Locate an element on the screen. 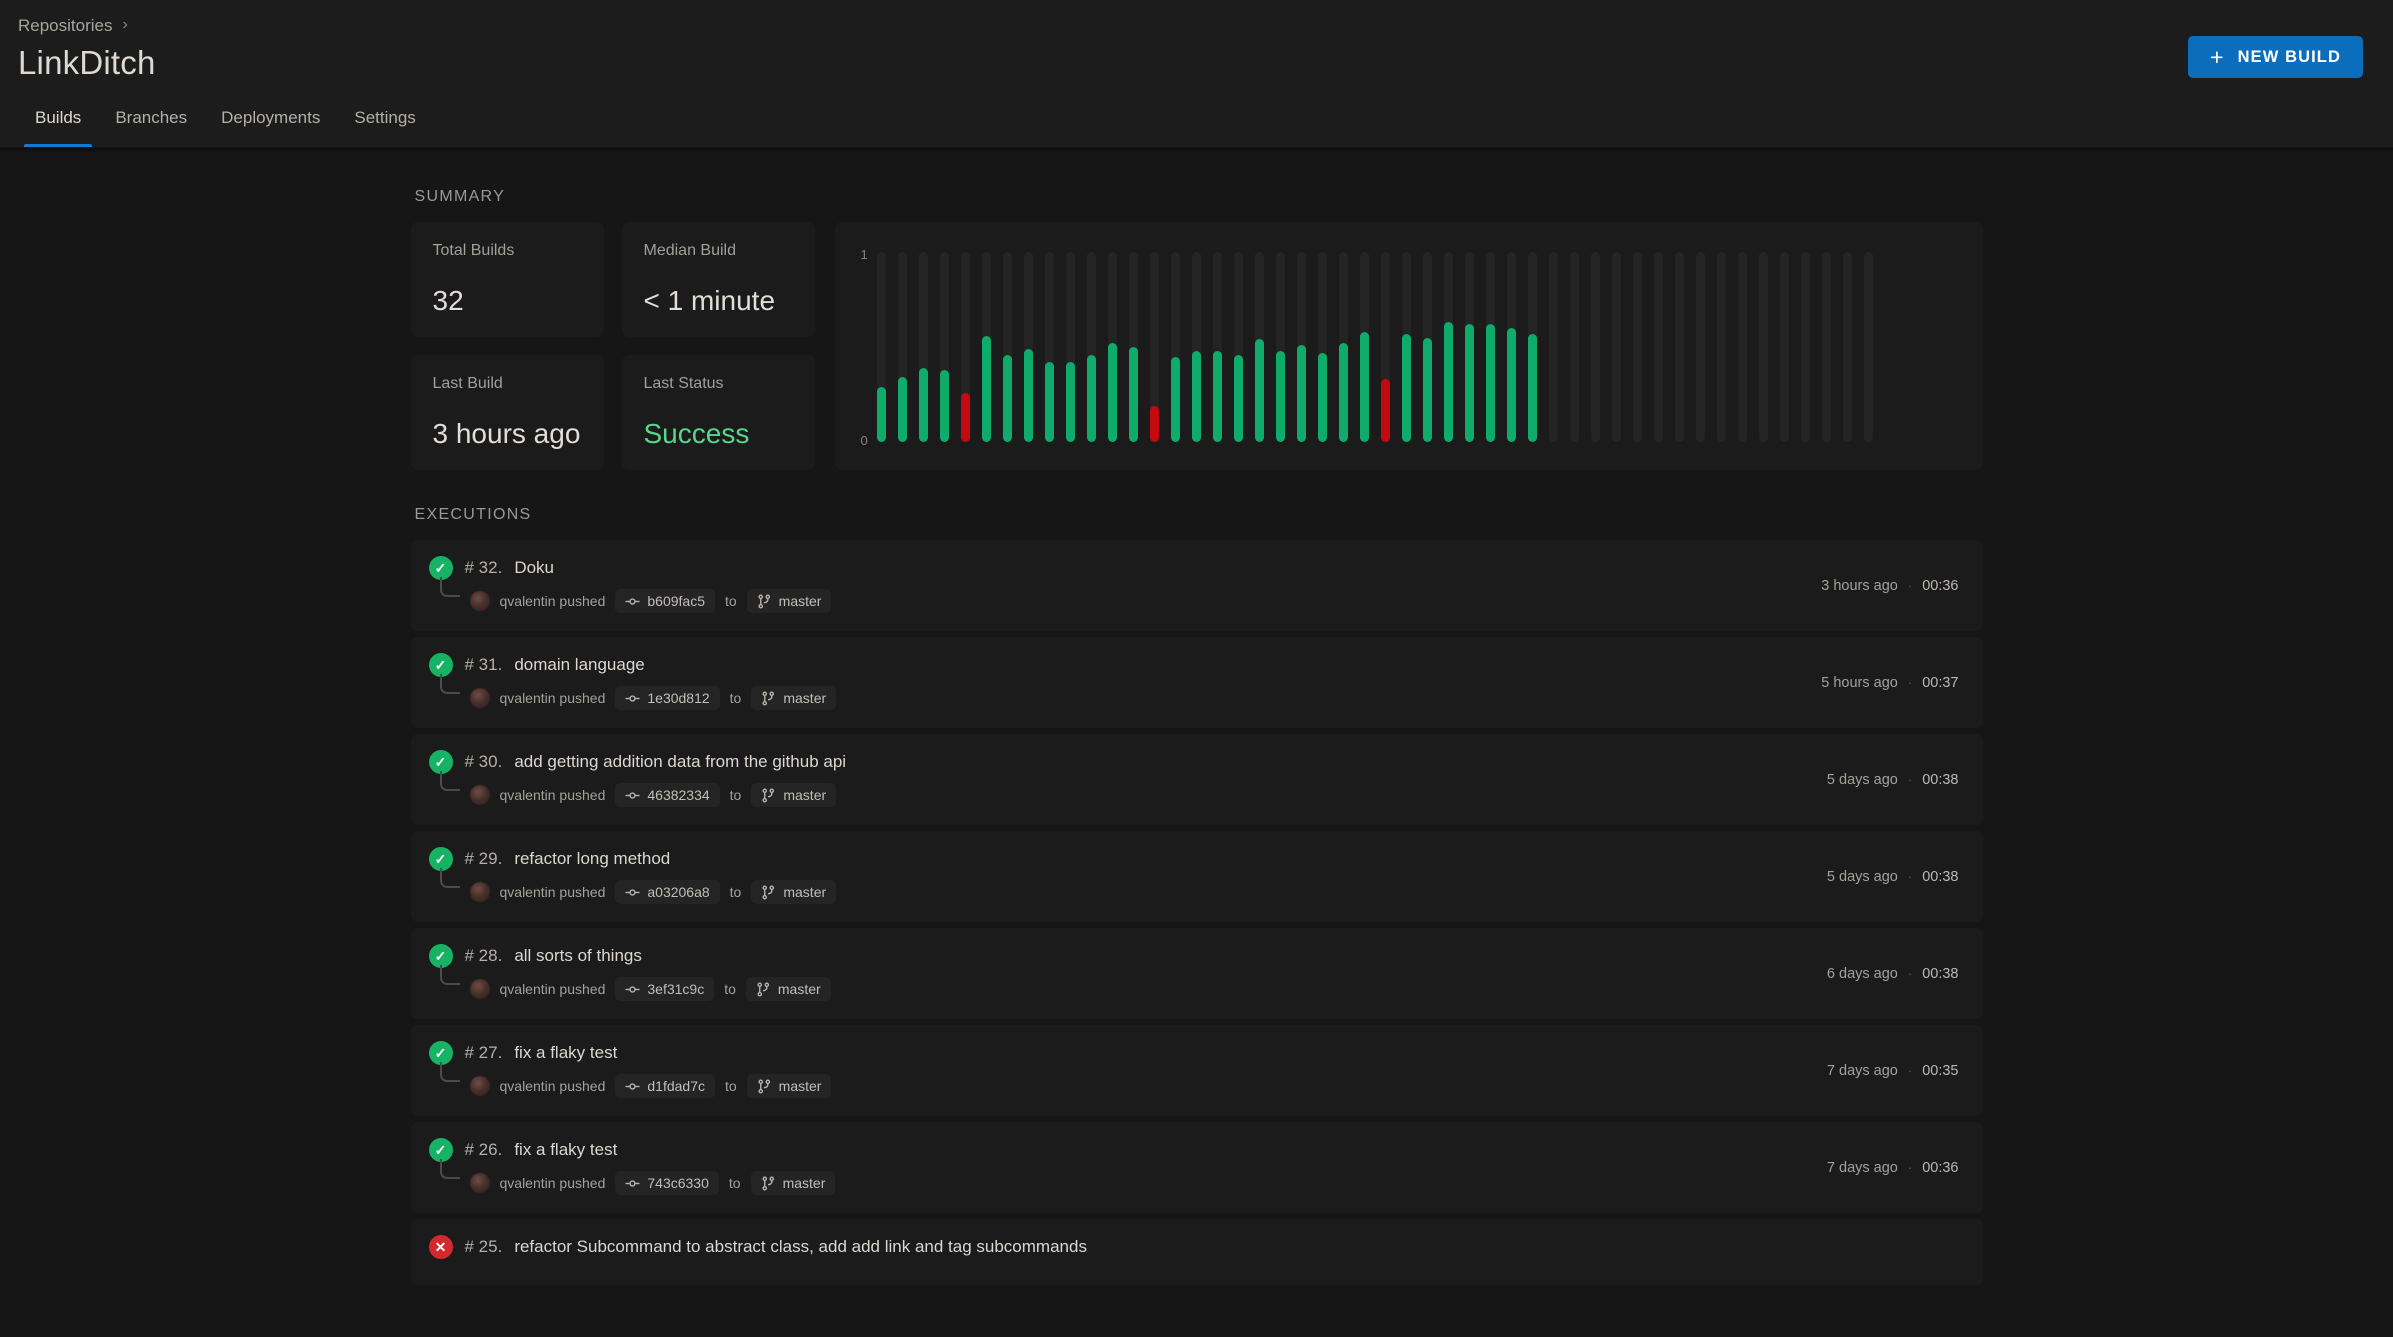 This screenshot has width=2393, height=1337. execution-row-meta: qvalentin pushed 46382334 to master is located at coordinates (1199, 789).